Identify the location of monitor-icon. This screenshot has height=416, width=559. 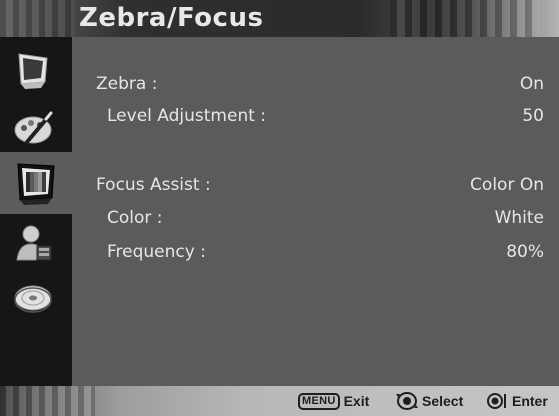
(33, 71).